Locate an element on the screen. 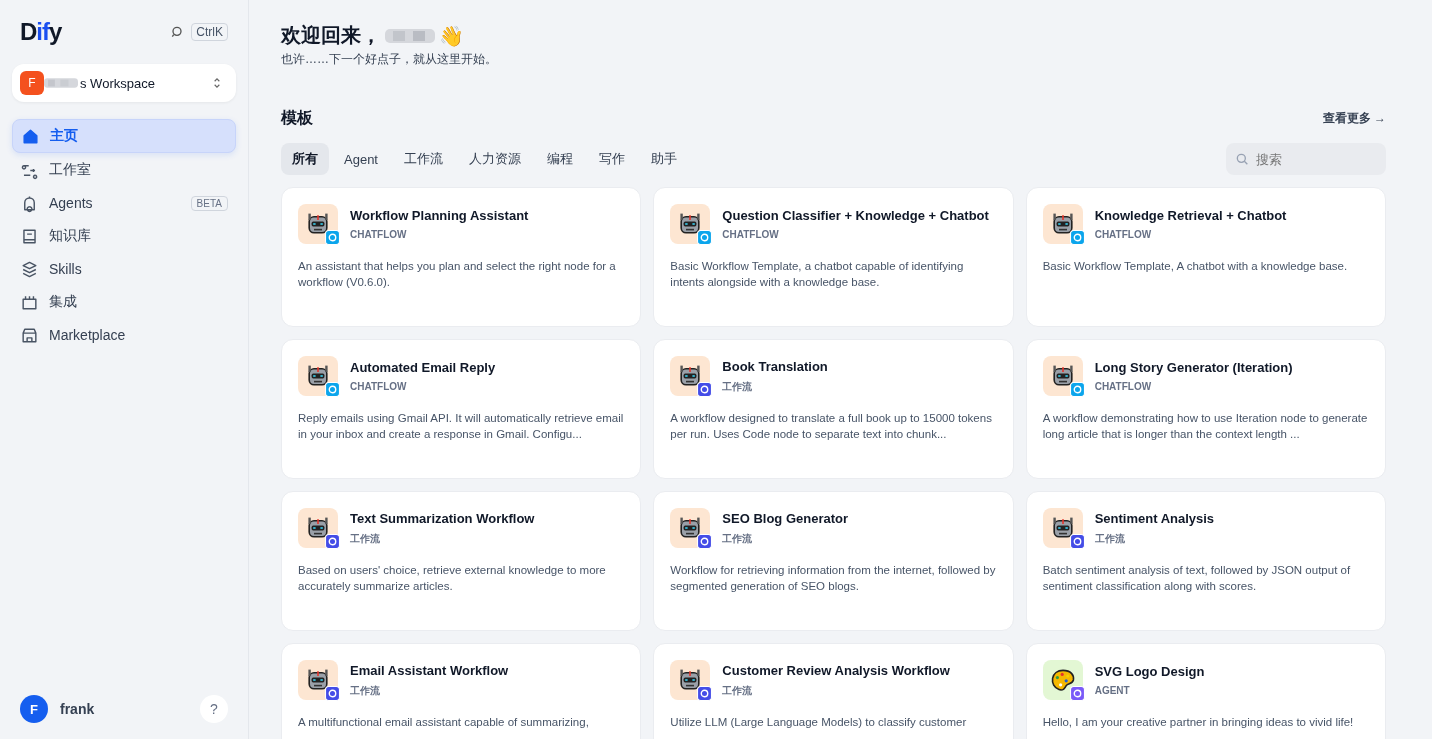 The image size is (1432, 739). template-card: Text Summarization Workflow 工作流 Based on users' choice, retrieve external knowledge to more accurately summarize articles. is located at coordinates (461, 561).